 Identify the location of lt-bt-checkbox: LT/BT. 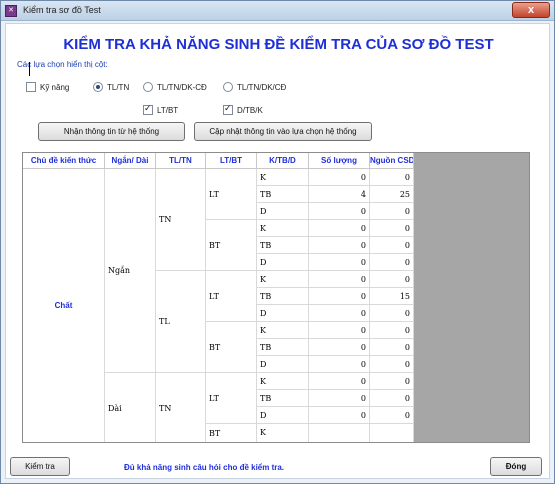
(161, 109).